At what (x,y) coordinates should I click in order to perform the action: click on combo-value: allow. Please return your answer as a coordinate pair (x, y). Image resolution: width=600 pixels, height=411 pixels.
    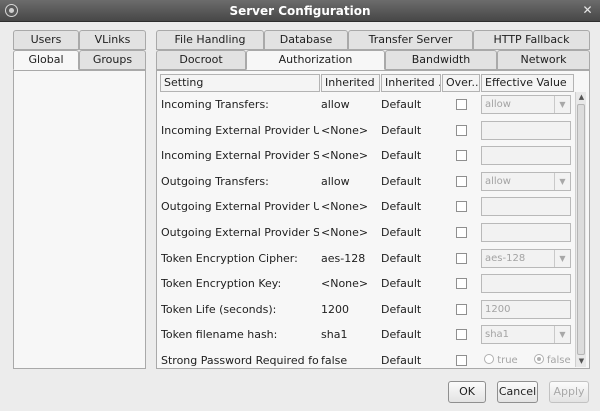
    Looking at the image, I should click on (498, 104).